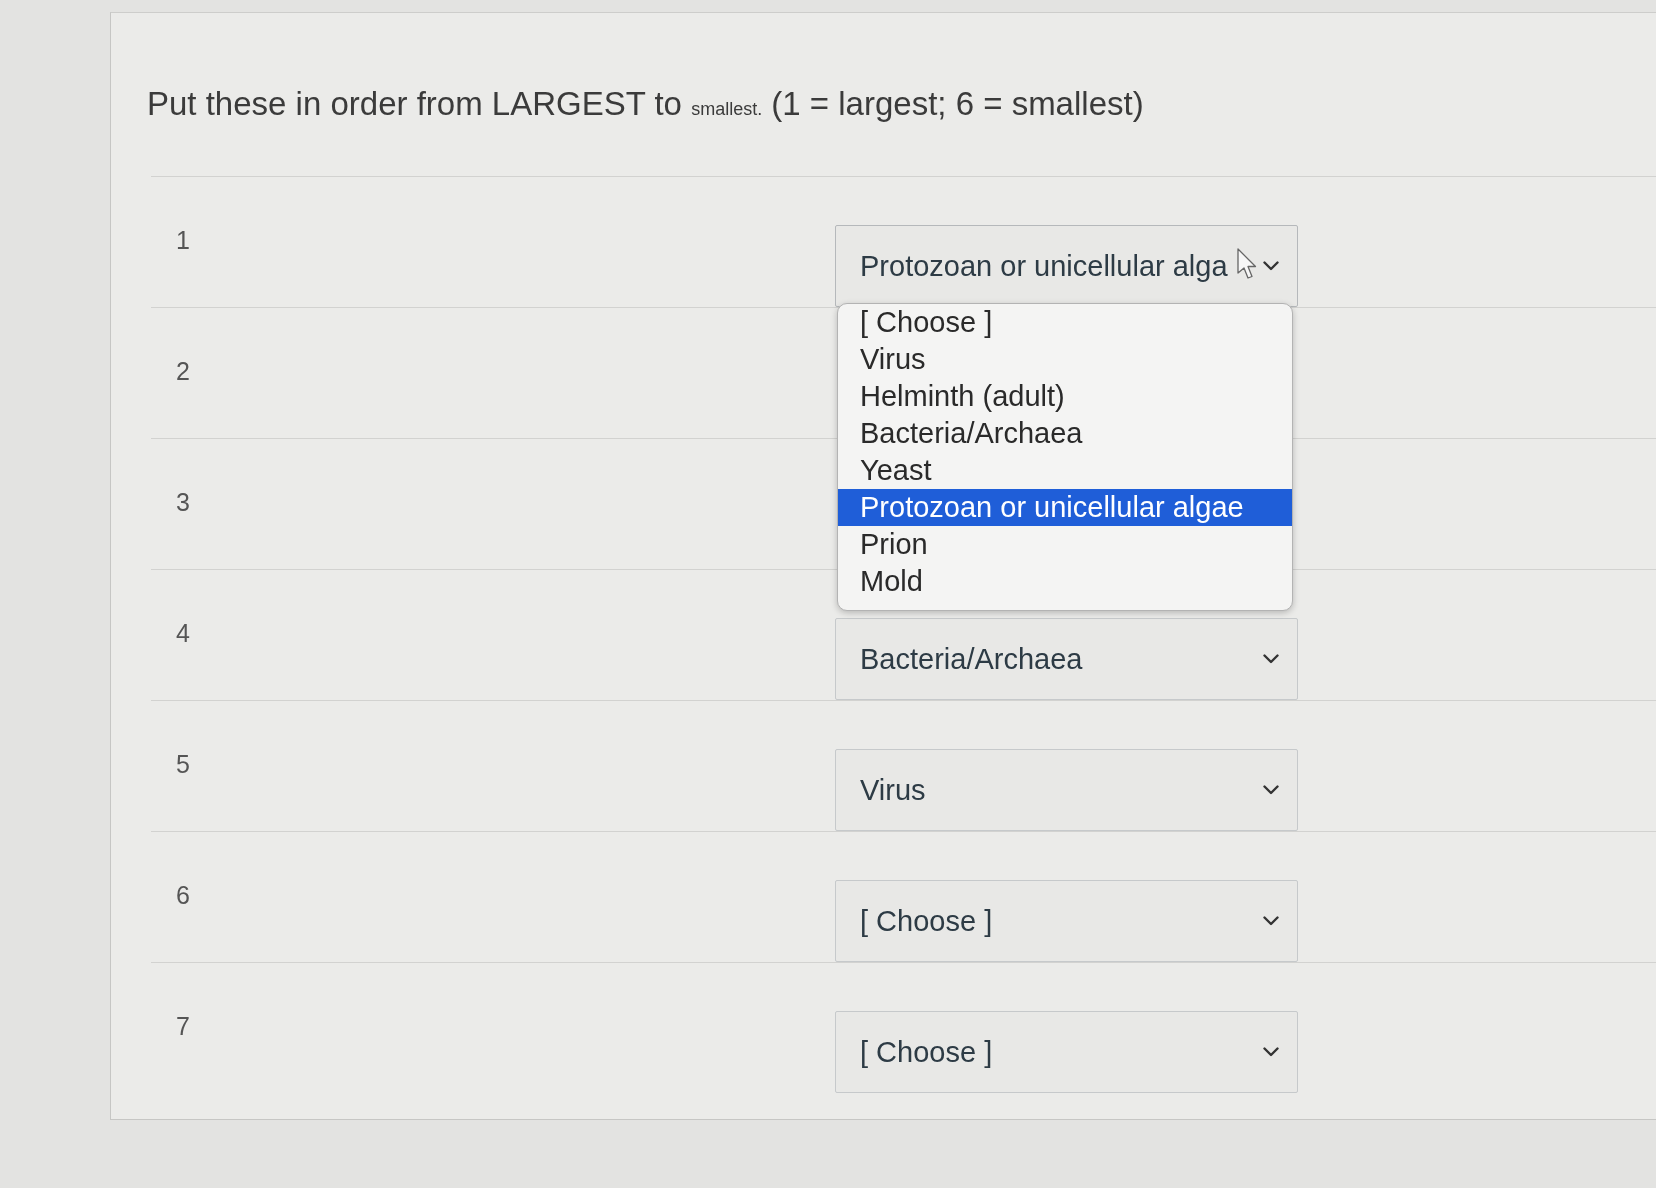 The width and height of the screenshot is (1656, 1188). Describe the element at coordinates (1065, 322) in the screenshot. I see `dropdown-option: [ Choose ]` at that location.